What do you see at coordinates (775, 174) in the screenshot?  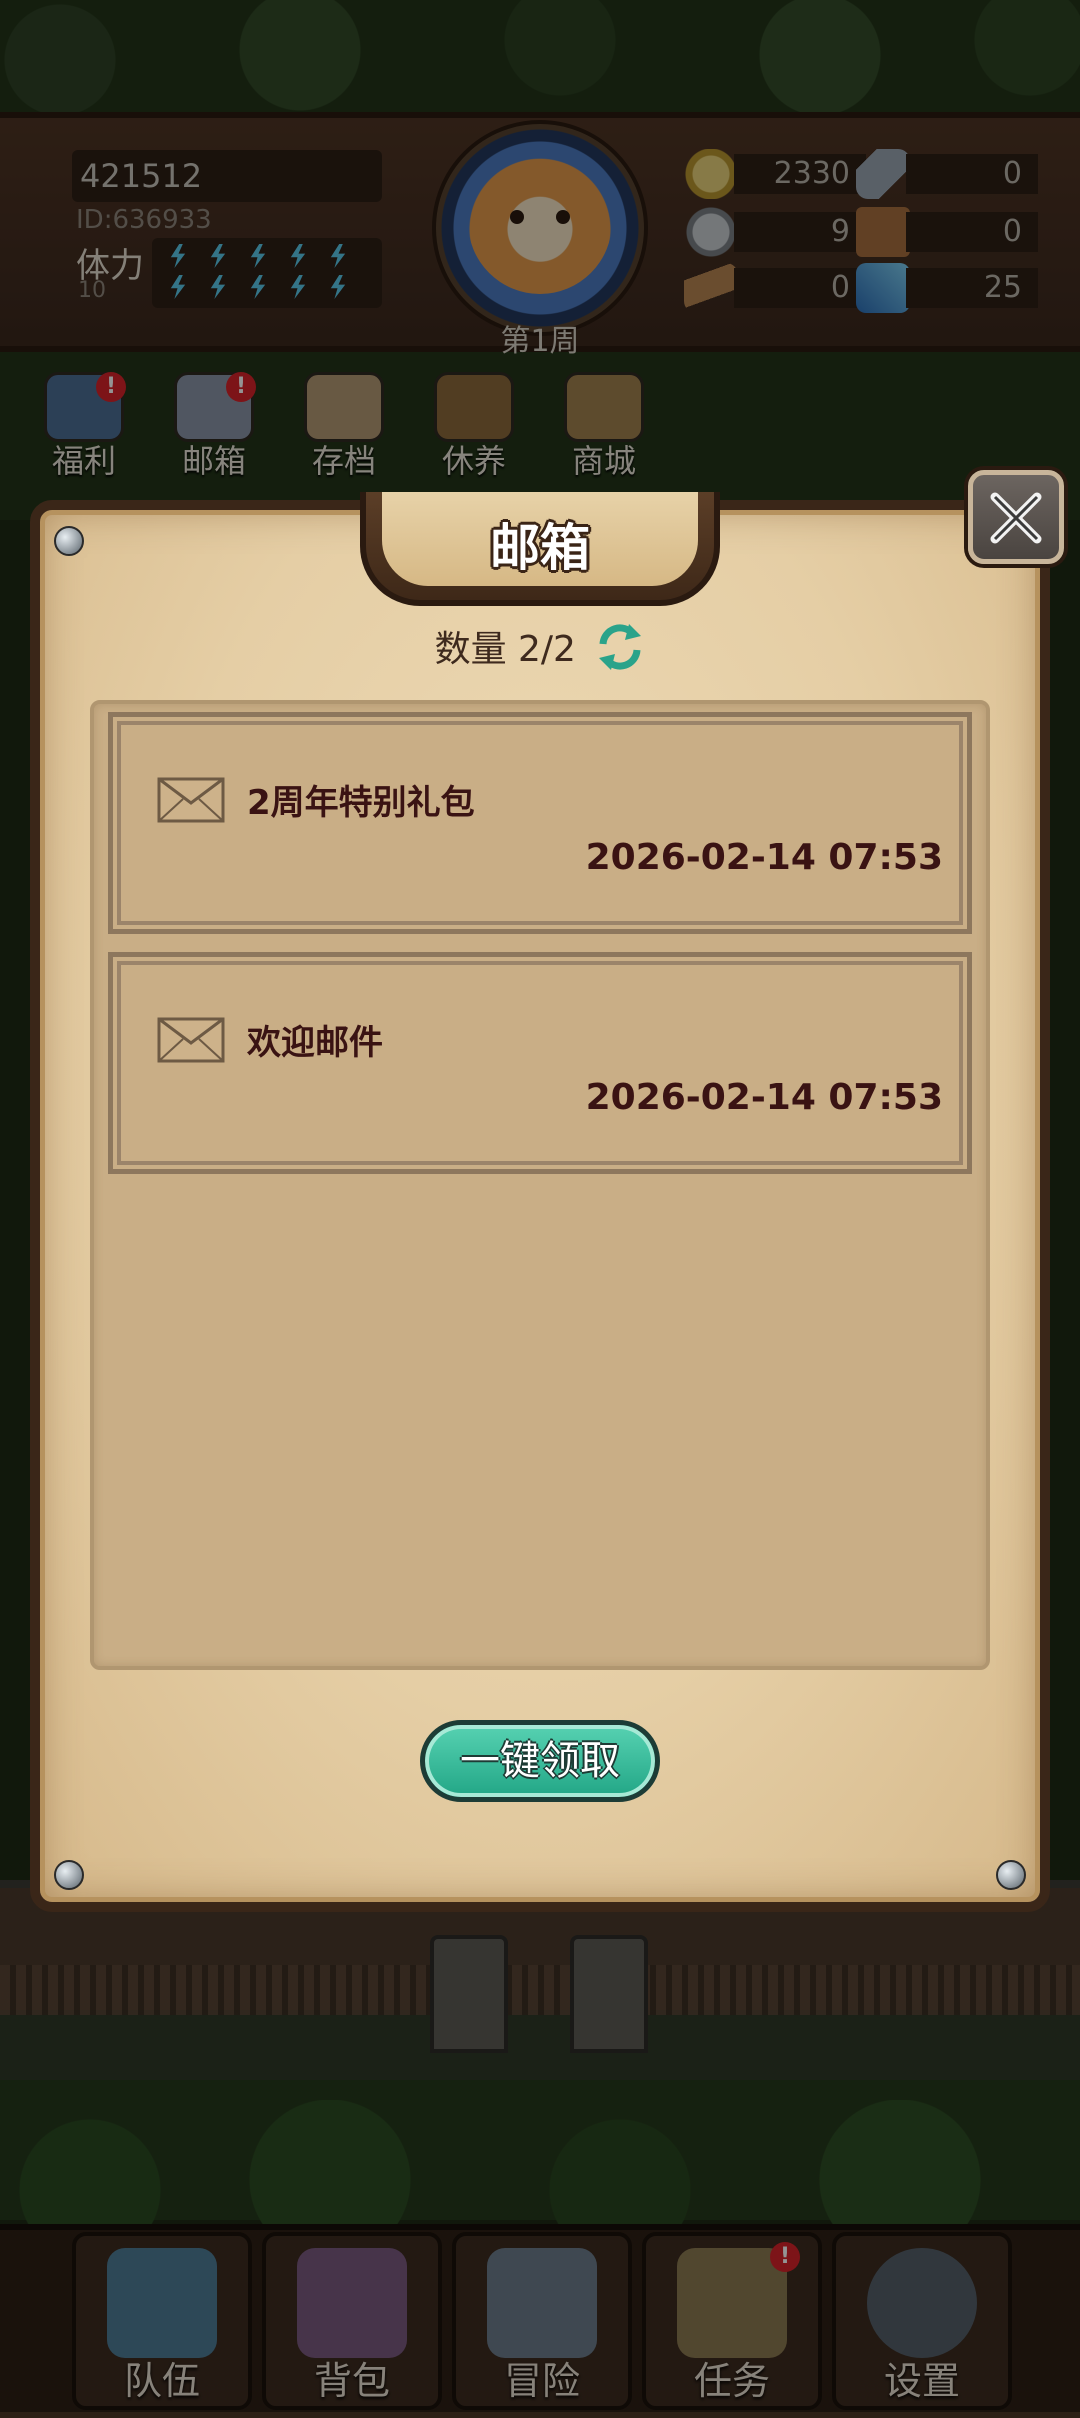 I see `resource-gold: 2330` at bounding box center [775, 174].